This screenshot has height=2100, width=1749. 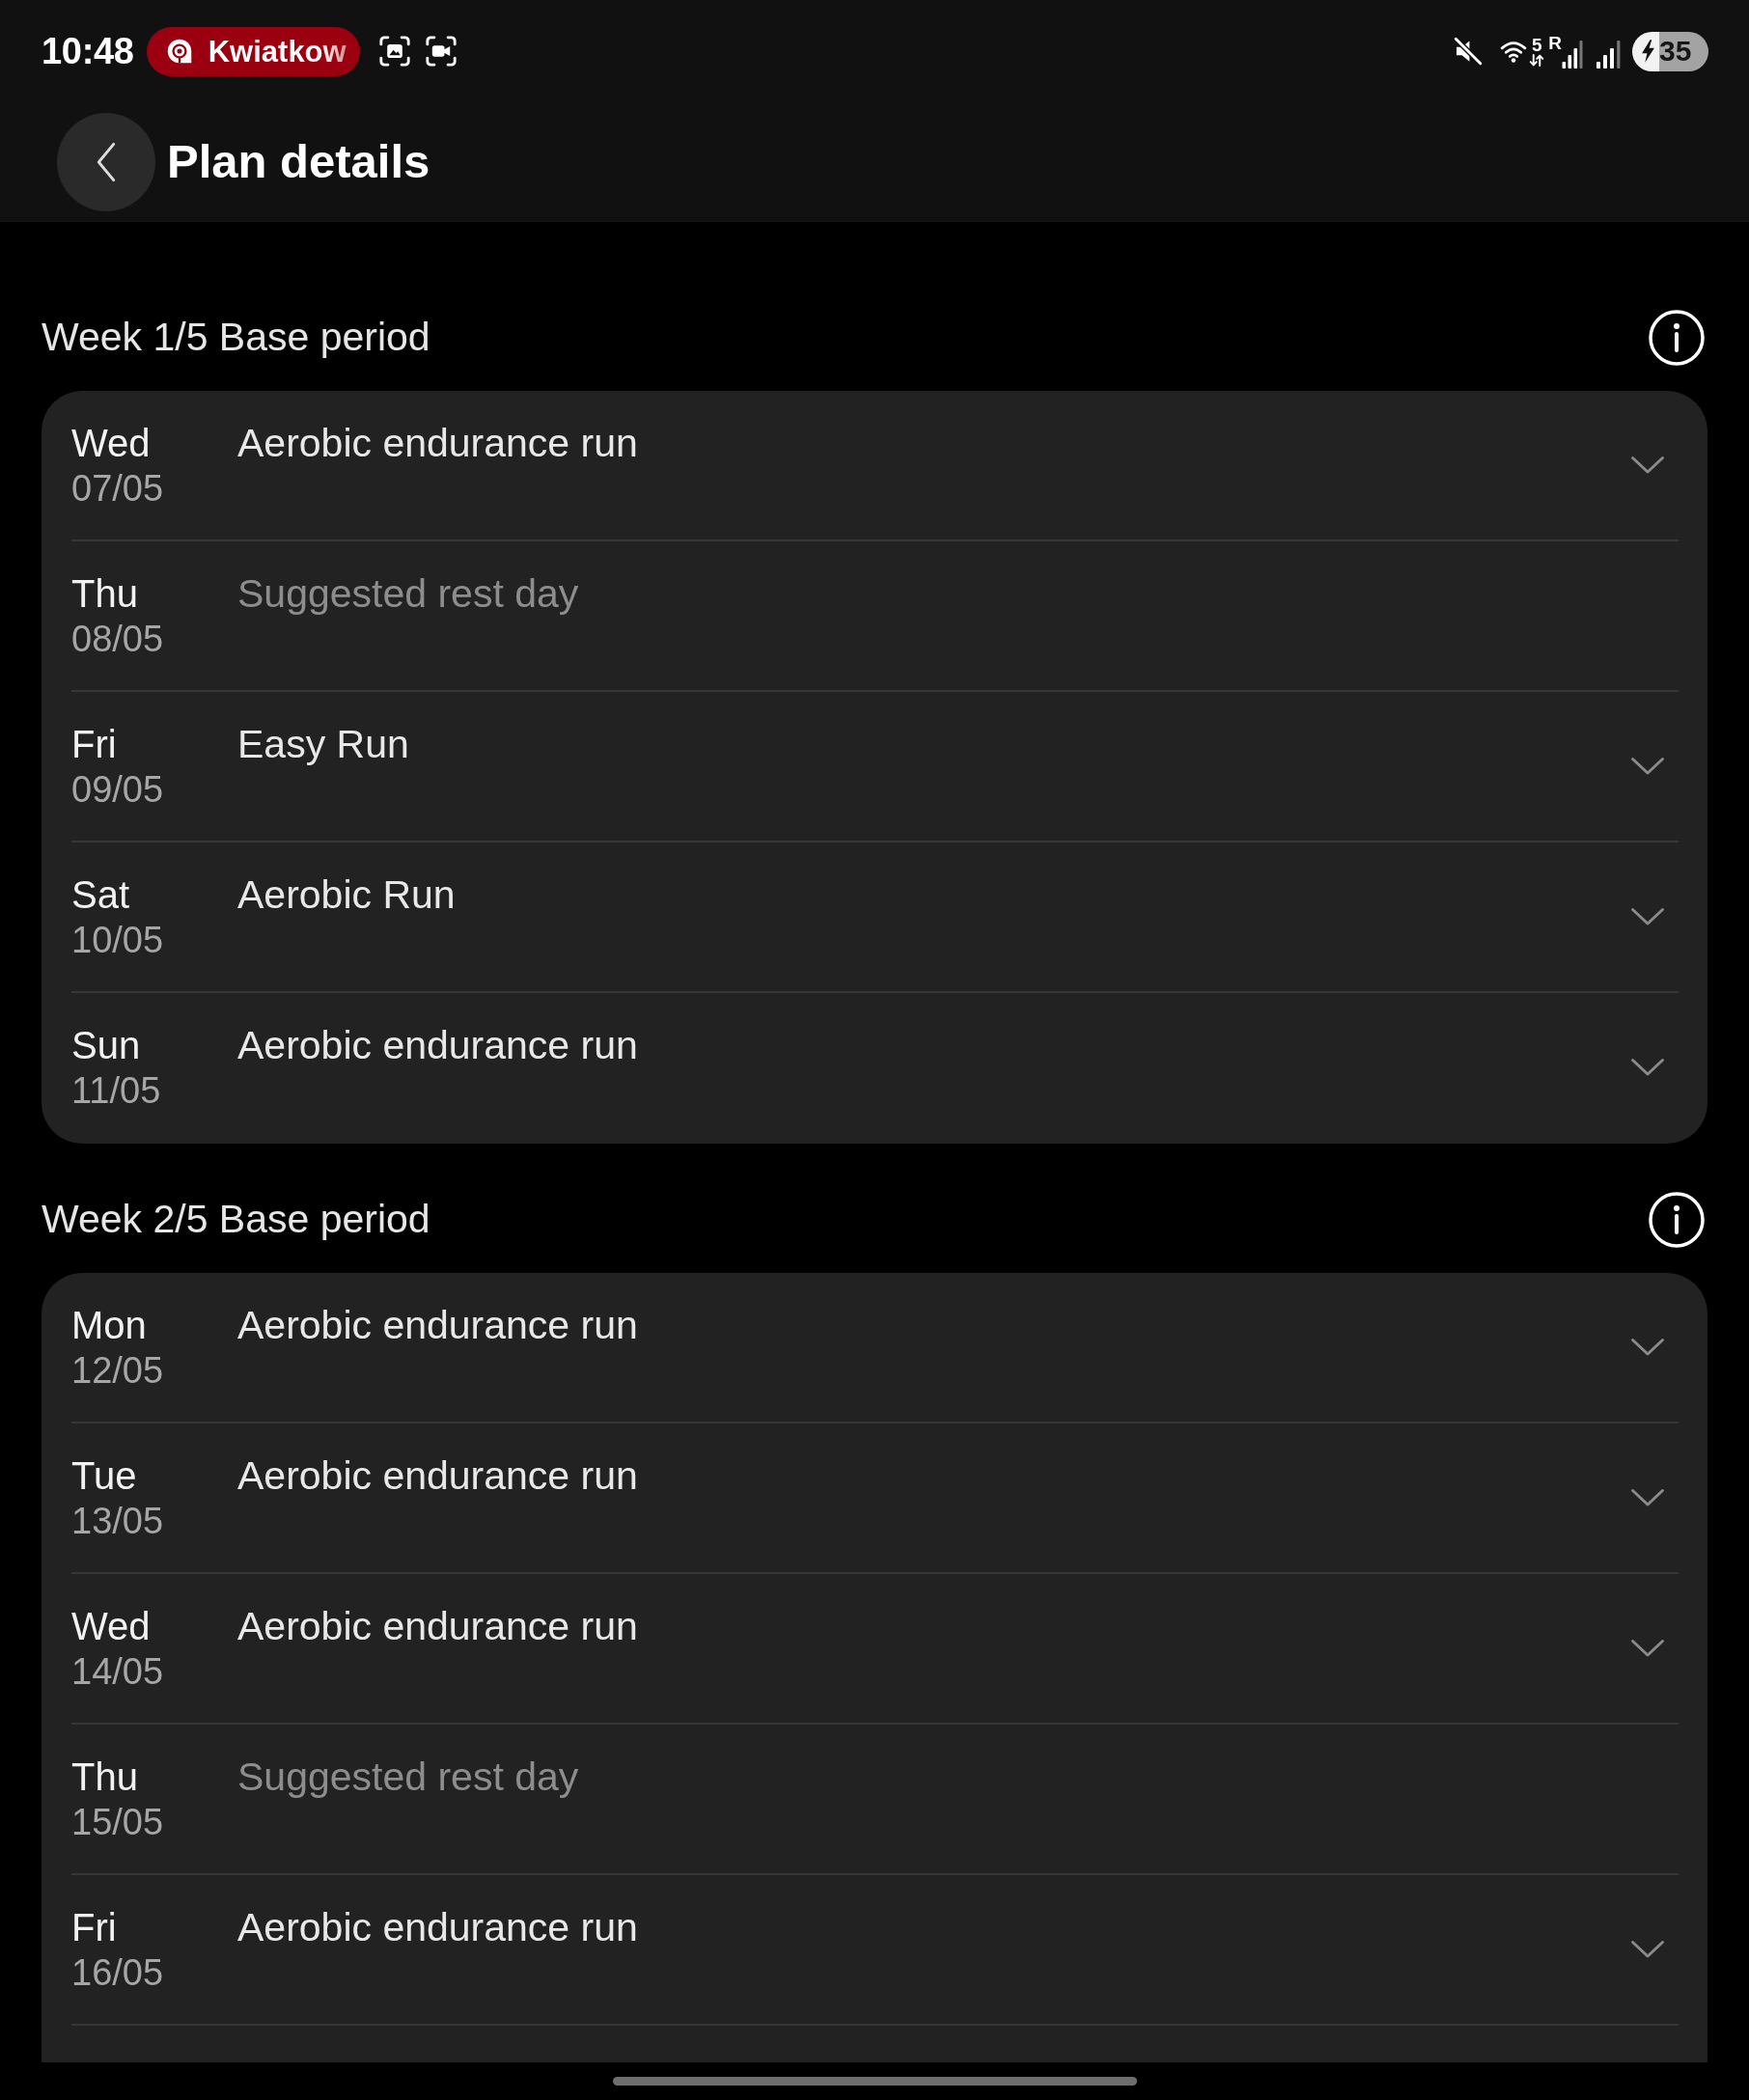 I want to click on media-chip: Kwiatkow, so click(x=253, y=51).